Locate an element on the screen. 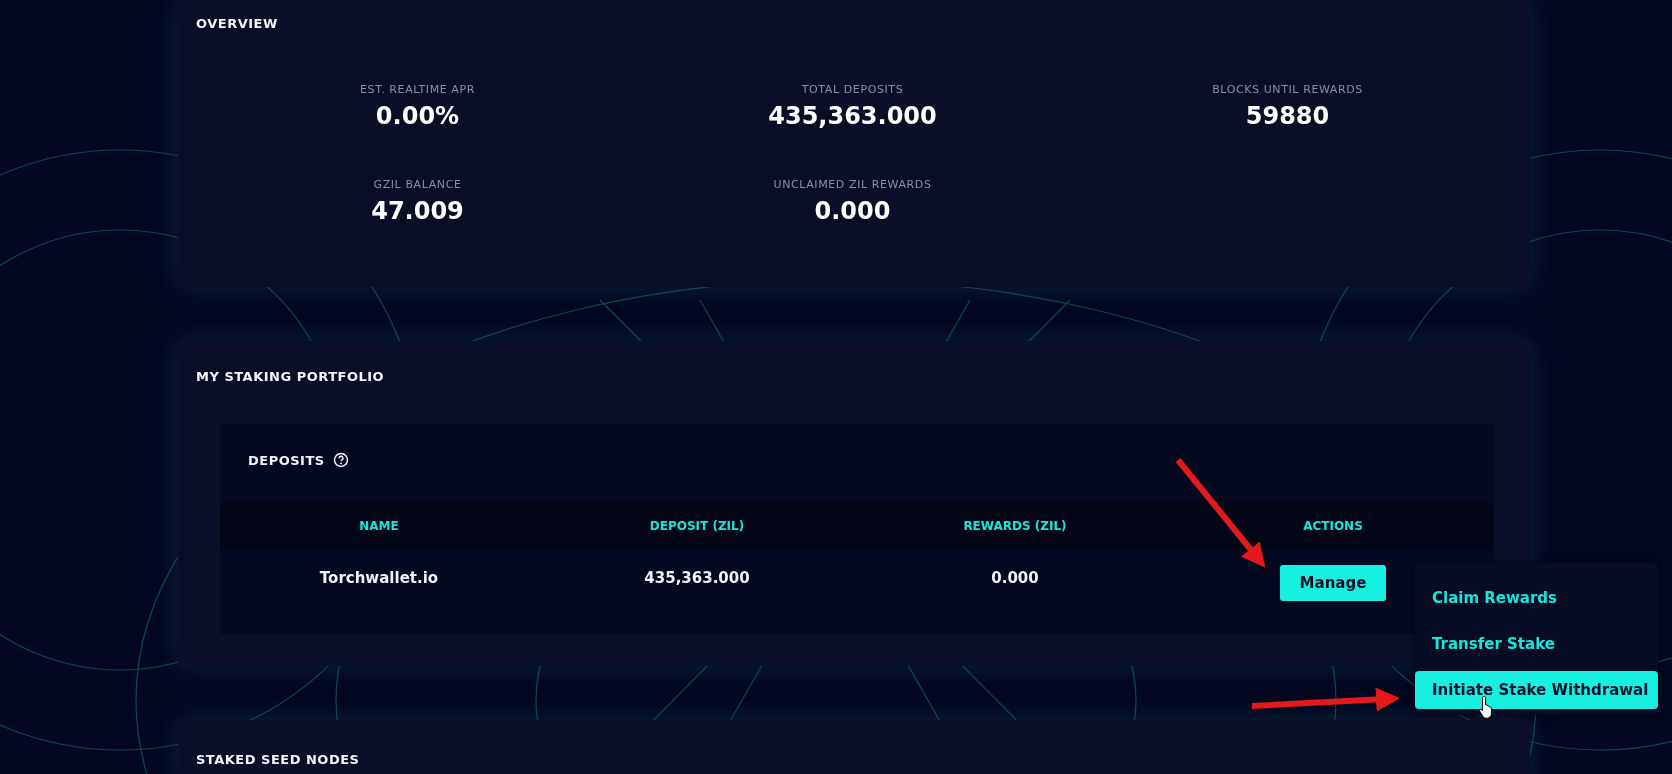 The image size is (1672, 774). manage-button: Manage is located at coordinates (1333, 583).